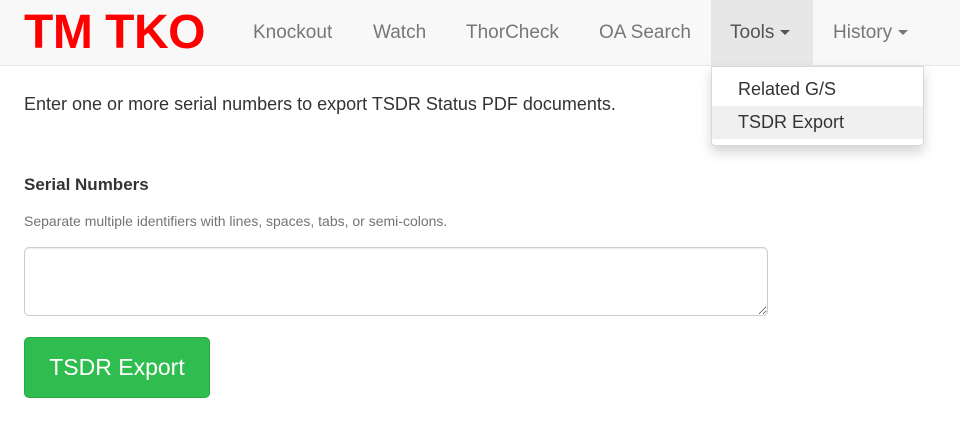  I want to click on menu-item-tsdr-export: TSDR Export, so click(817, 122).